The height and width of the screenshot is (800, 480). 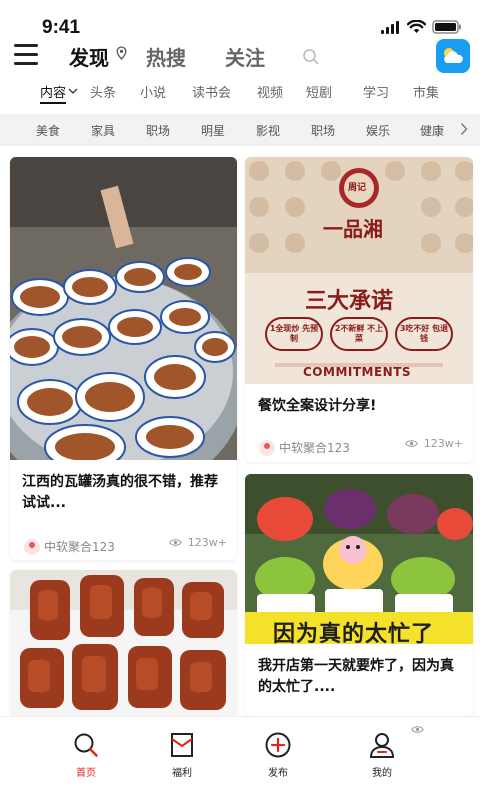 I want to click on promise-badge-text: 2不新鲜 不上菜, so click(x=359, y=333).